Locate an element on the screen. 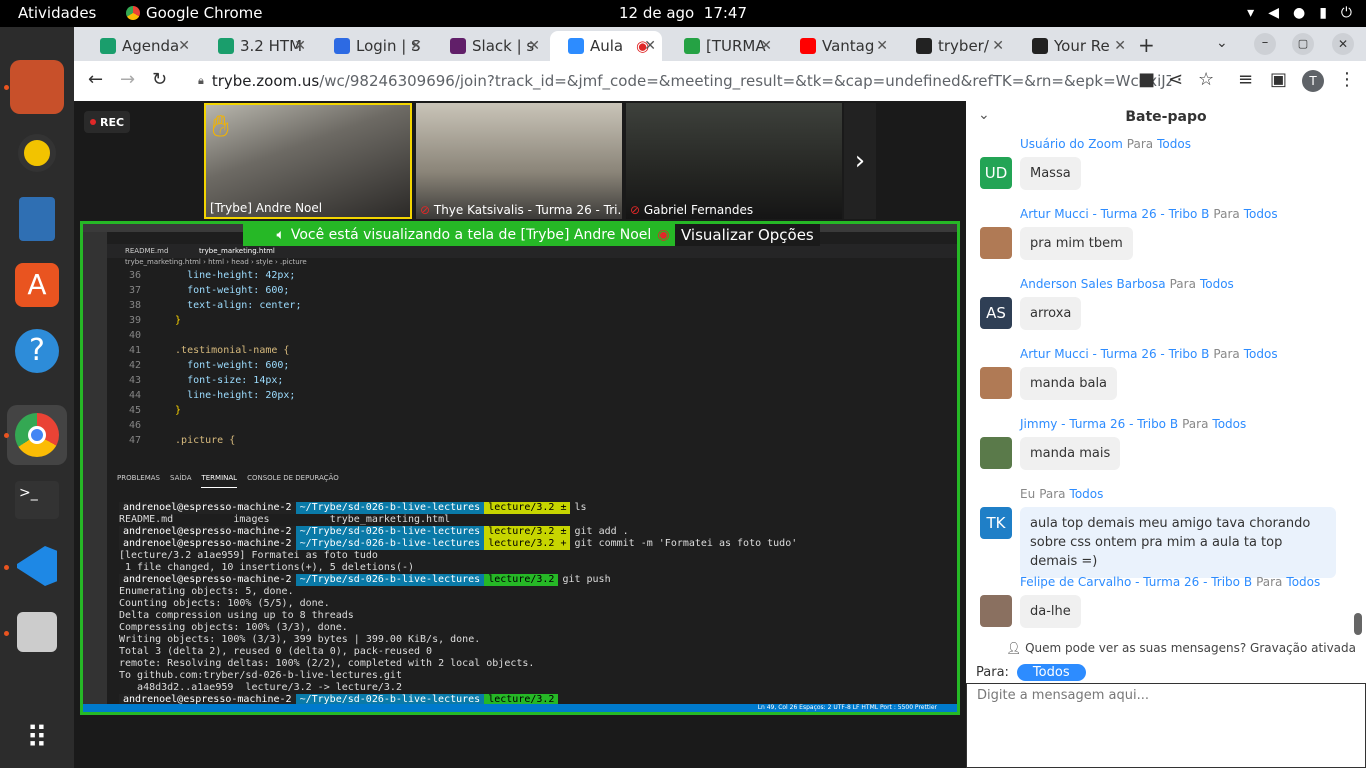  code-line: 45 } is located at coordinates (532, 410).